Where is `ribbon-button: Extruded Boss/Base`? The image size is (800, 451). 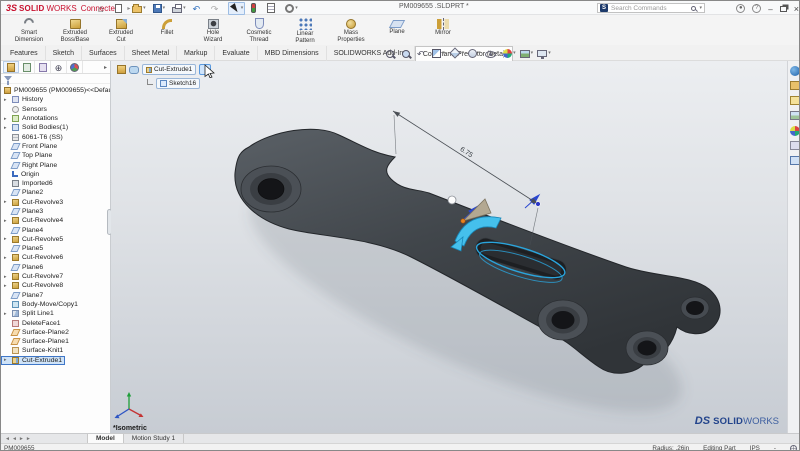
ribbon-button: Extruded Boss/Base is located at coordinates (75, 30).